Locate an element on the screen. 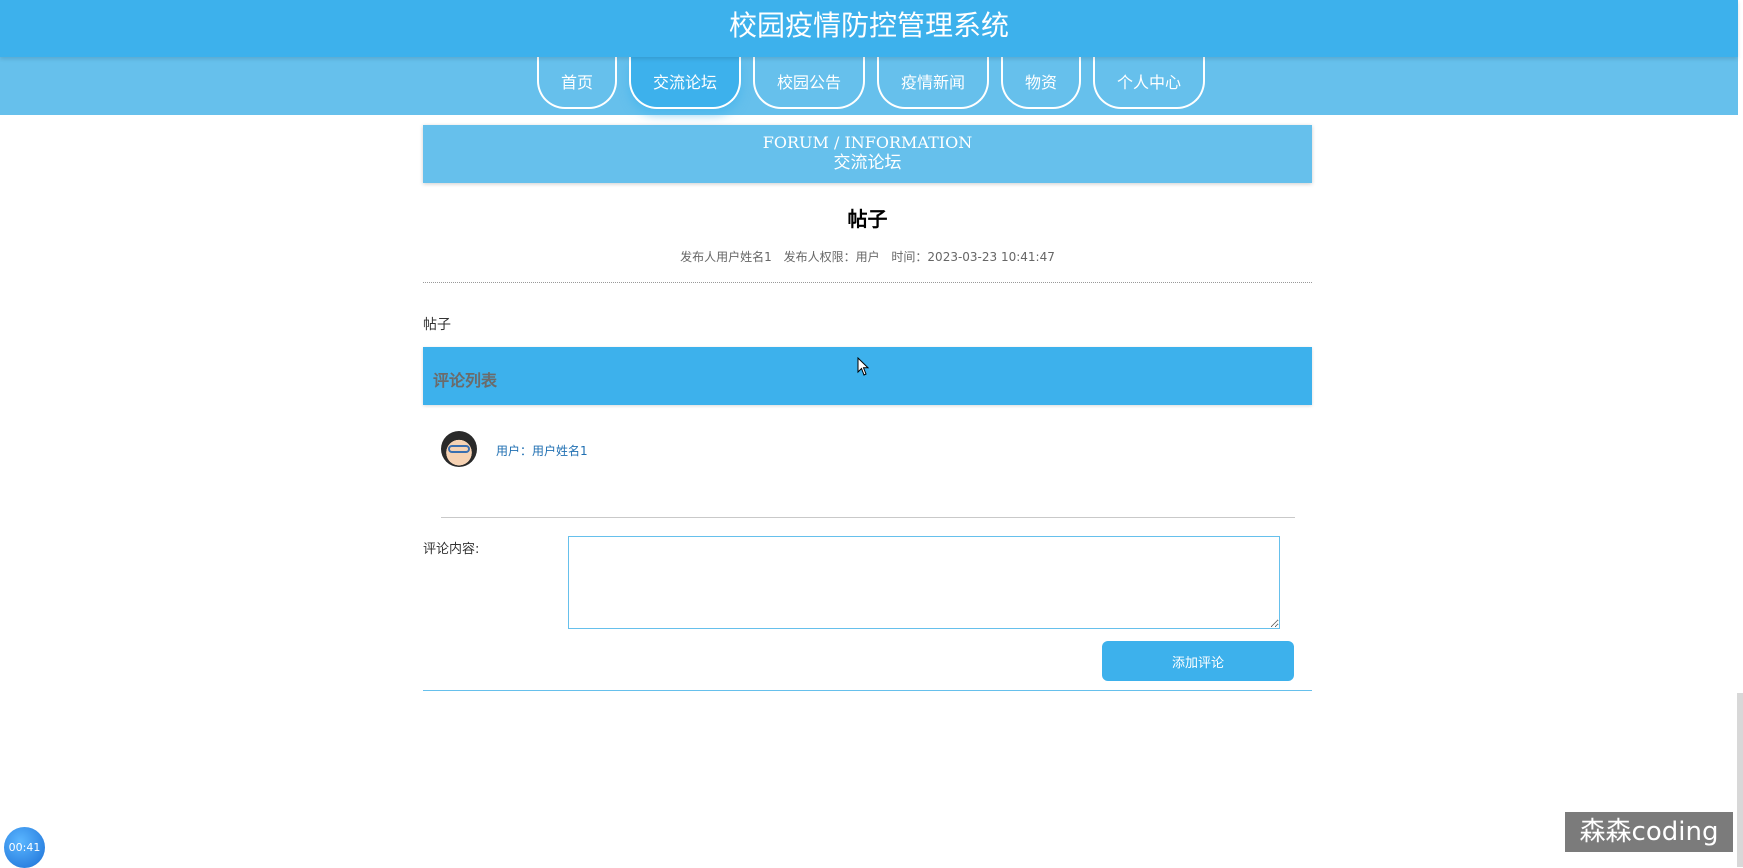 The width and height of the screenshot is (1743, 868). nav-item-announcements: 校园公告 is located at coordinates (808, 83).